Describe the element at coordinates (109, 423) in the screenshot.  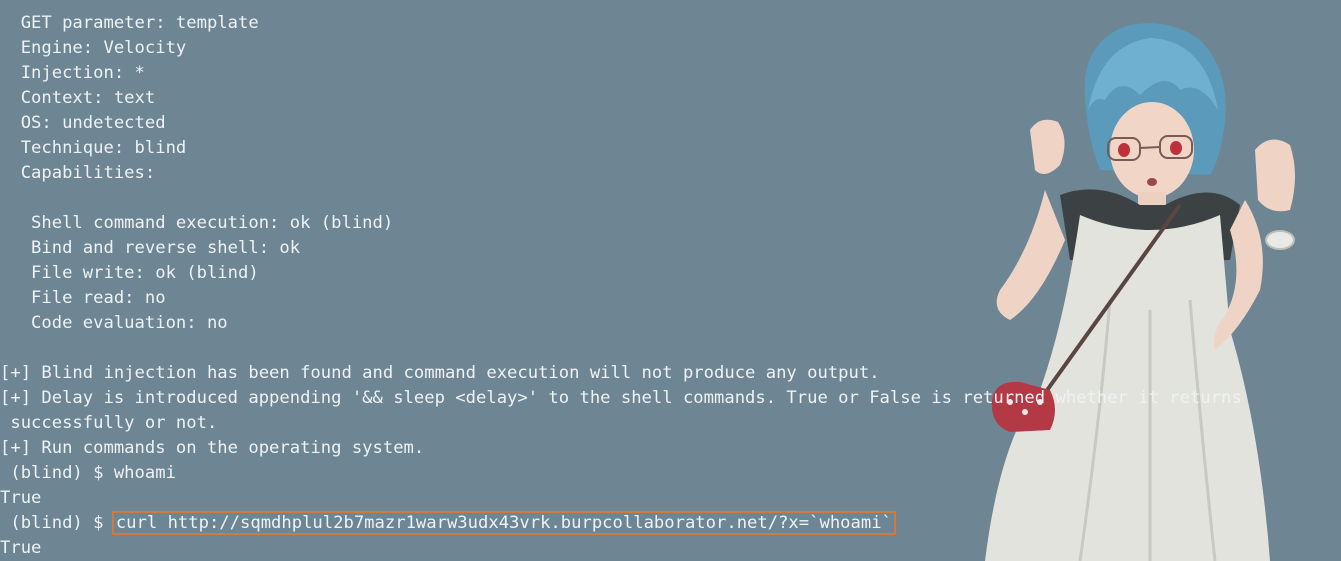
I see `terminal-line: successfully or not.` at that location.